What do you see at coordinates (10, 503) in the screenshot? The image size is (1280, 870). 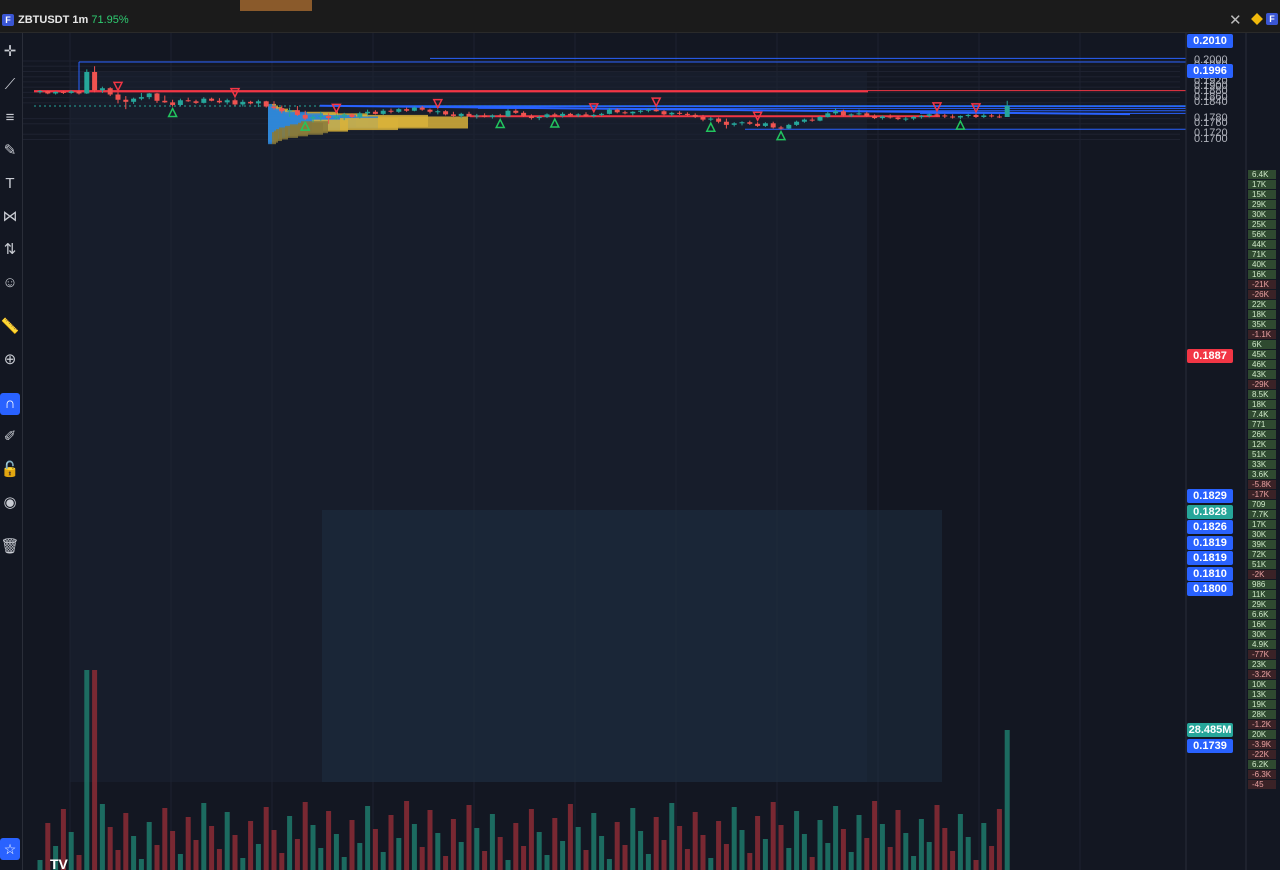 I see `eye-icon: ◉` at bounding box center [10, 503].